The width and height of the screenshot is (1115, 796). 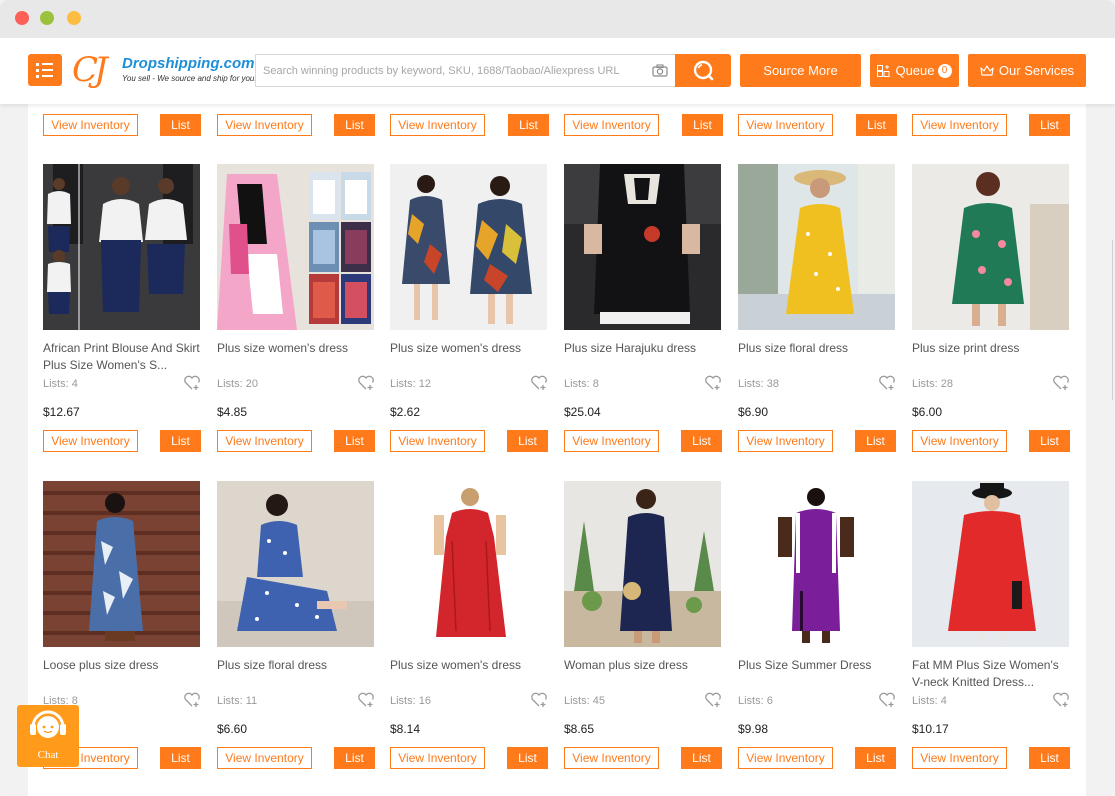 I want to click on search-button, so click(x=703, y=70).